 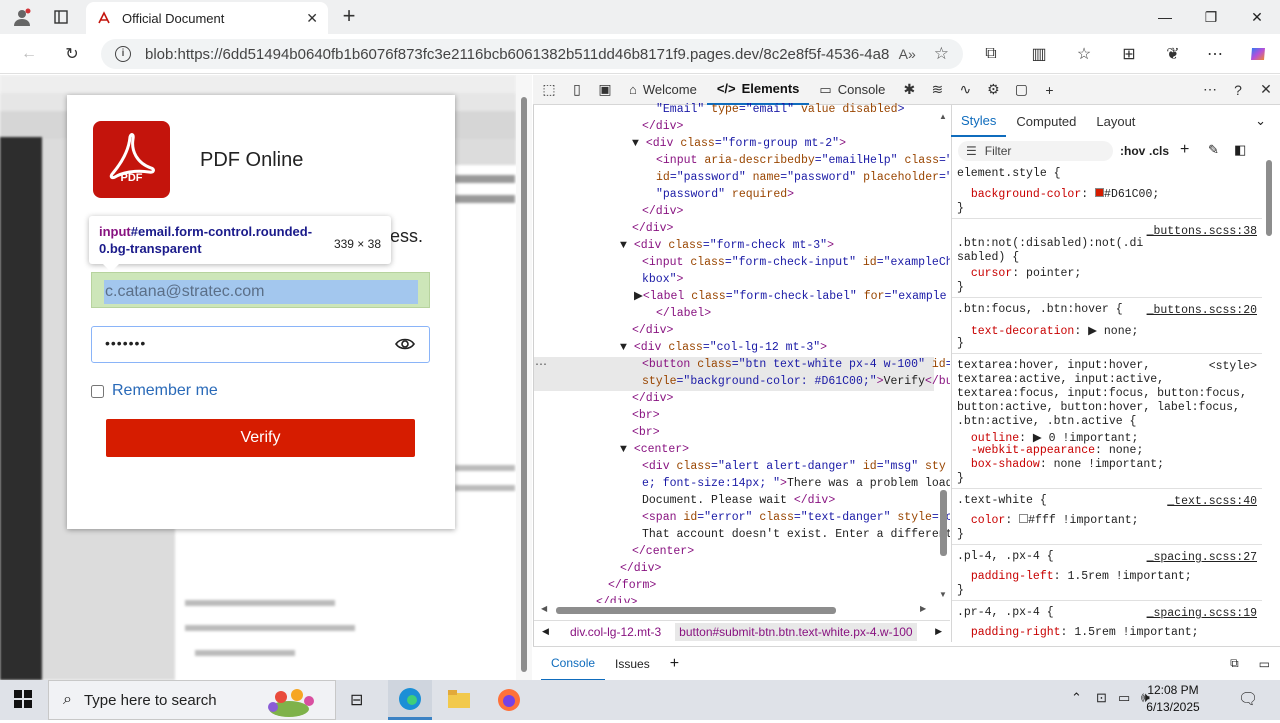 What do you see at coordinates (615, 632) in the screenshot?
I see `breadcrumb-item: div.col-lg-12.mt-3` at bounding box center [615, 632].